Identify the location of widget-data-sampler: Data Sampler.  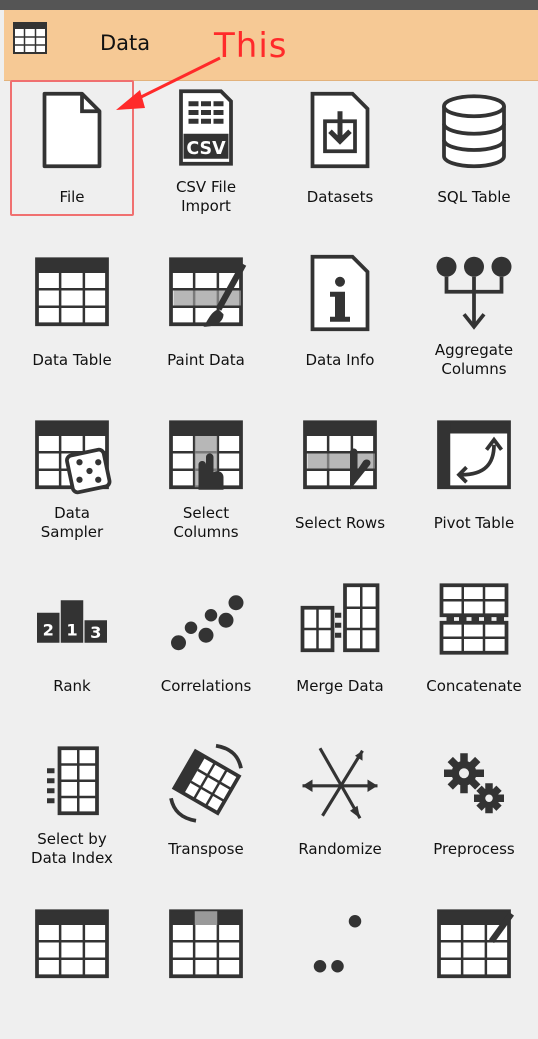
(72, 474).